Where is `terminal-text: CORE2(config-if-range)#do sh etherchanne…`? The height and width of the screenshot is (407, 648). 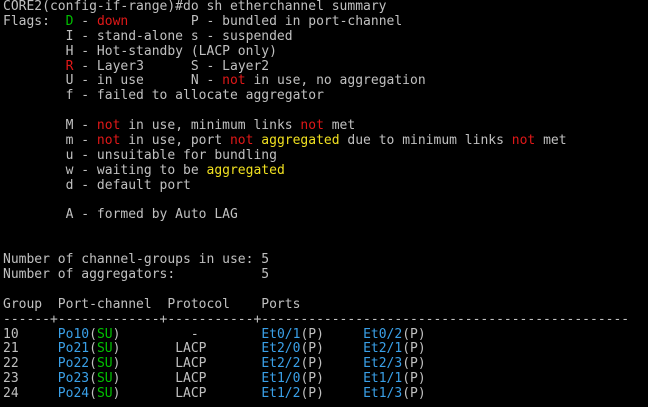 terminal-text: CORE2(config-if-range)#do sh etherchanne… is located at coordinates (195, 7).